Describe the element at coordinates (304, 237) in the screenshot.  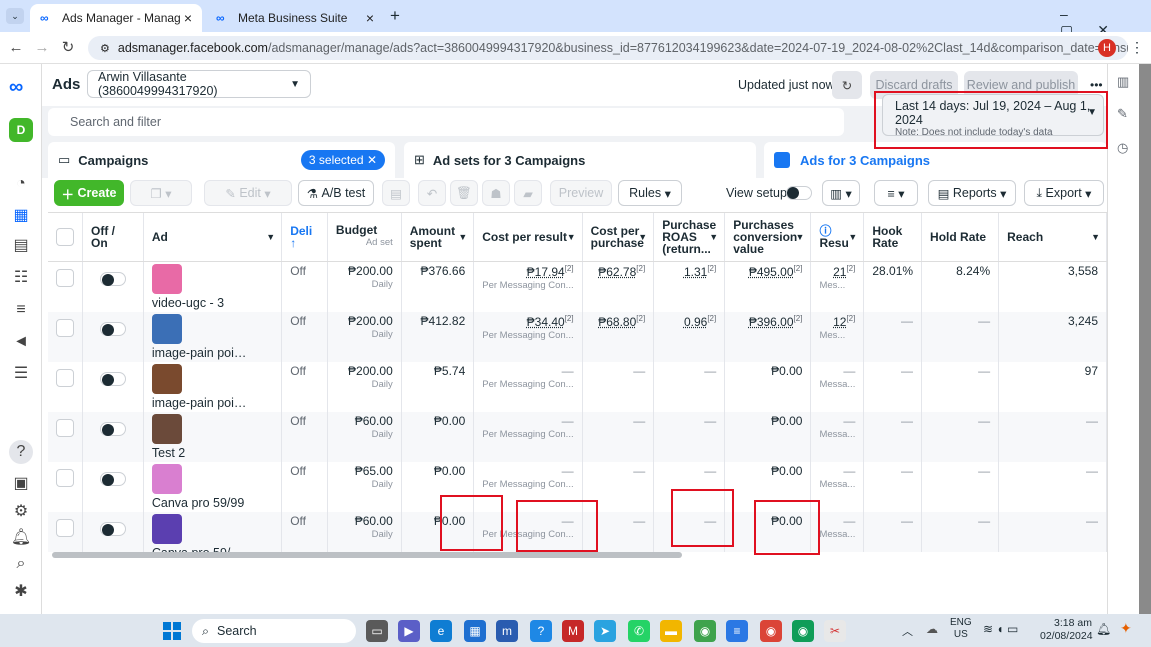
I see `delivery-header: Deli ↑` at that location.